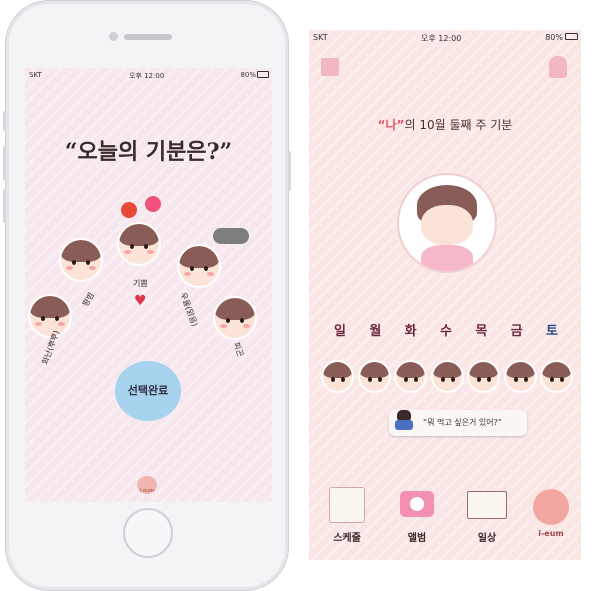 The height and width of the screenshot is (591, 593). Describe the element at coordinates (404, 422) in the screenshot. I see `boy-icon` at that location.